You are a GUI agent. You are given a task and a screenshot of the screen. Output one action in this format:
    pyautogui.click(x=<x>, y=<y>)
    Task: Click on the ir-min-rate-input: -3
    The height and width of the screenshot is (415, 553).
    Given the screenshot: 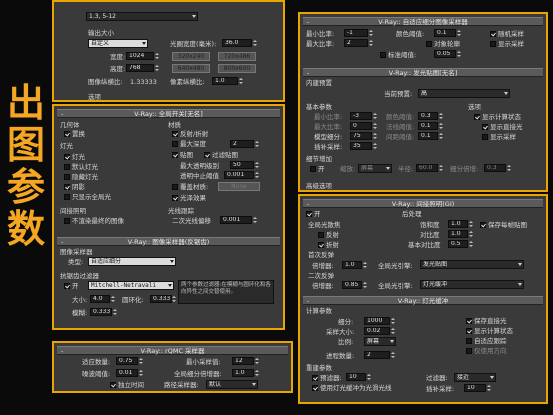 What is the action you would take?
    pyautogui.click(x=361, y=116)
    